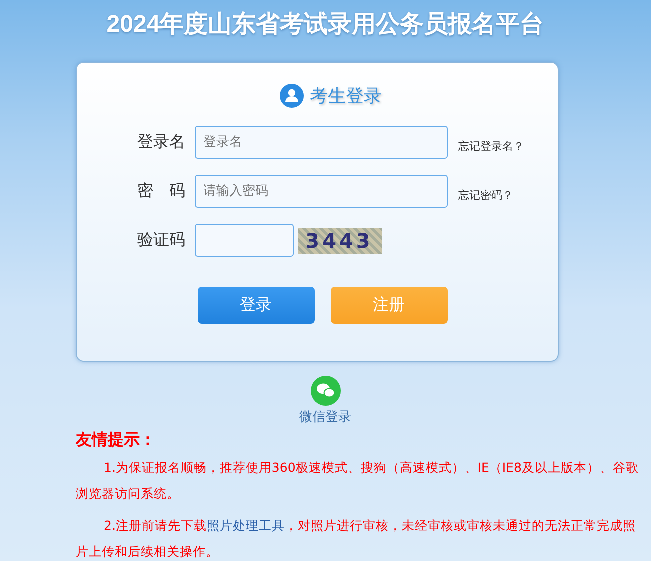 The image size is (651, 561). Describe the element at coordinates (356, 539) in the screenshot. I see `tip-text: 2.注册前请先下载照片处理工具，对照片进行审核，未经审核或审核未通过的无法正常完成照片上传和后续相关操作。` at that location.